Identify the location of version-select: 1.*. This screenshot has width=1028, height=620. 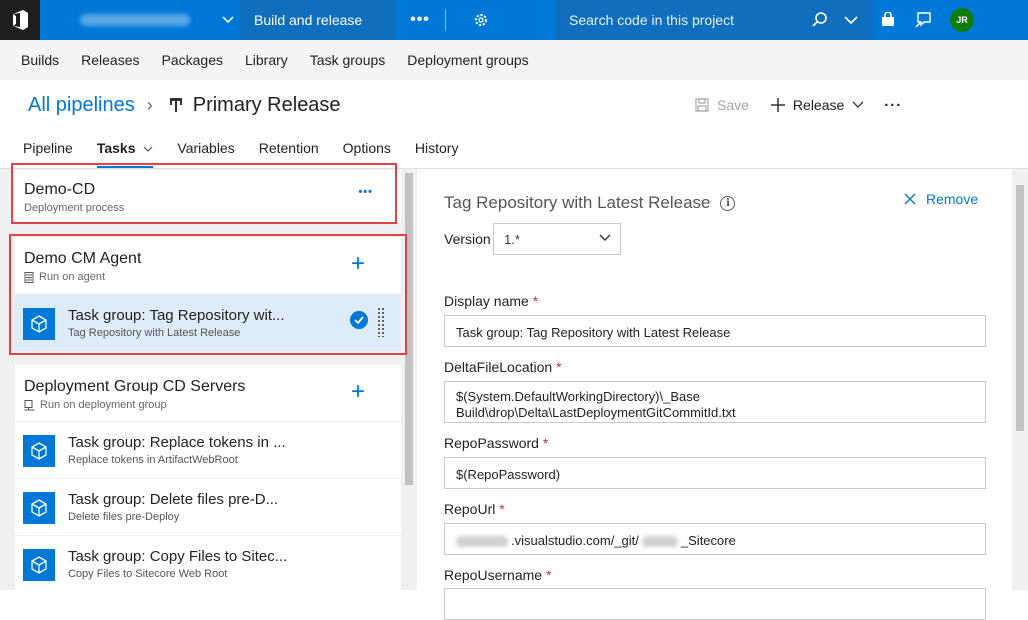
(557, 239).